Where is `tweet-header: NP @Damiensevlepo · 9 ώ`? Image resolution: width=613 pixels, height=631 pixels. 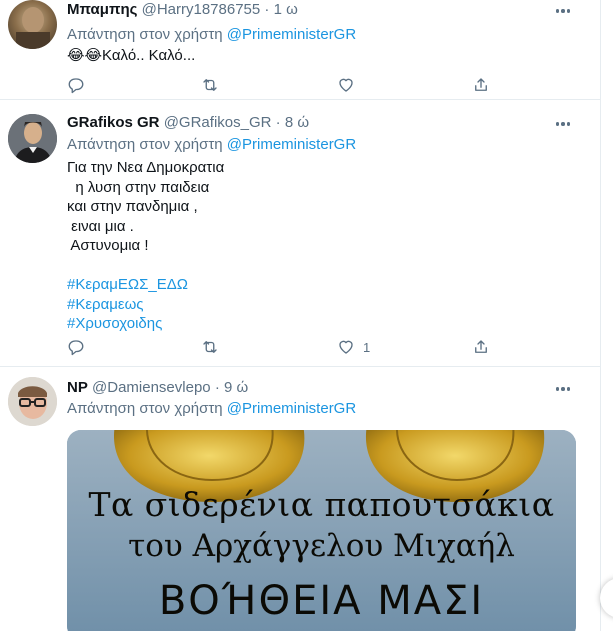 tweet-header: NP @Damiensevlepo · 9 ώ is located at coordinates (157, 387).